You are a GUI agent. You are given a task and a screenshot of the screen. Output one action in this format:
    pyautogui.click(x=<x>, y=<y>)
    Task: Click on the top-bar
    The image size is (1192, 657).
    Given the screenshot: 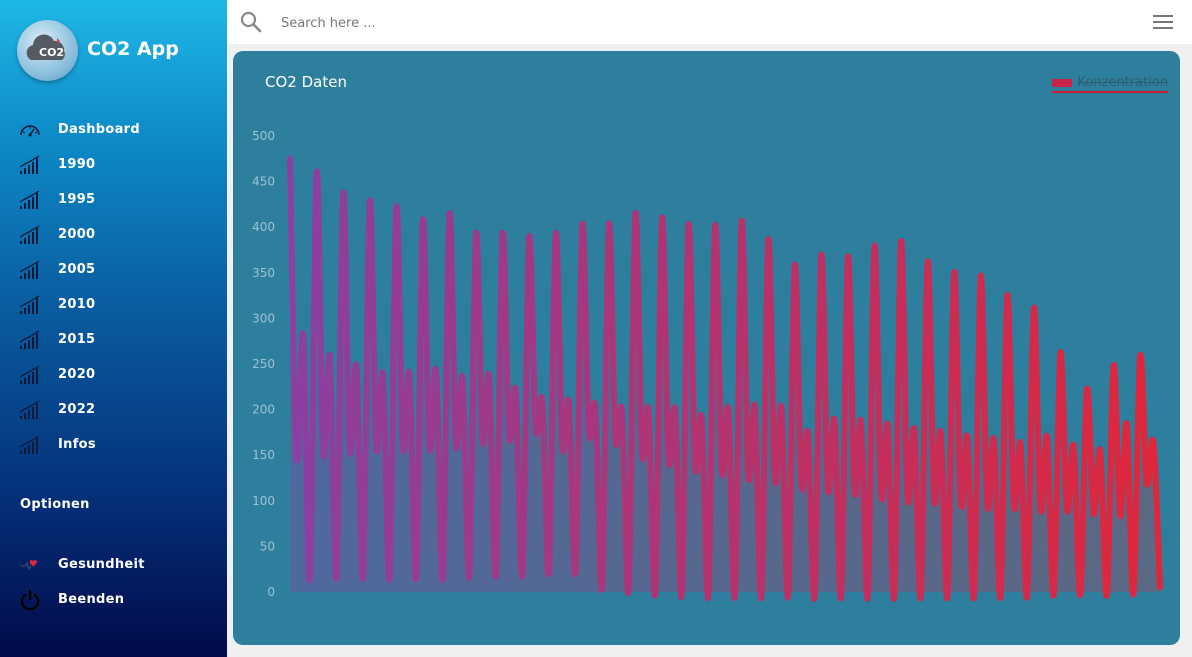 What is the action you would take?
    pyautogui.click(x=709, y=22)
    